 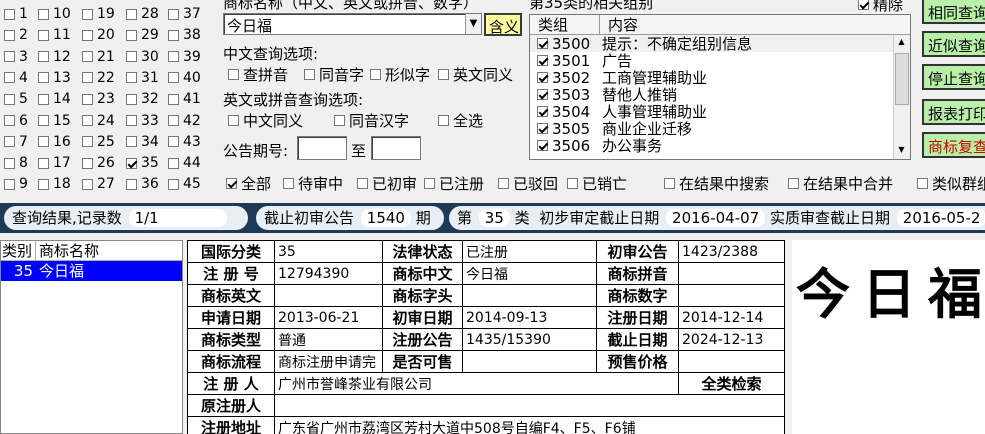 I want to click on class-checkbox-29: 29, so click(x=142, y=35).